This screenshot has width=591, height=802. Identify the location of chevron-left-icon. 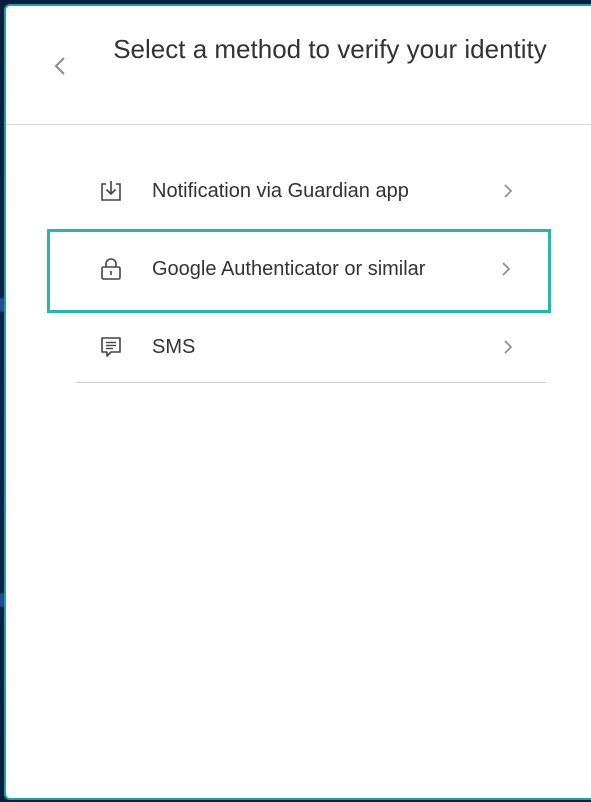
(59, 66).